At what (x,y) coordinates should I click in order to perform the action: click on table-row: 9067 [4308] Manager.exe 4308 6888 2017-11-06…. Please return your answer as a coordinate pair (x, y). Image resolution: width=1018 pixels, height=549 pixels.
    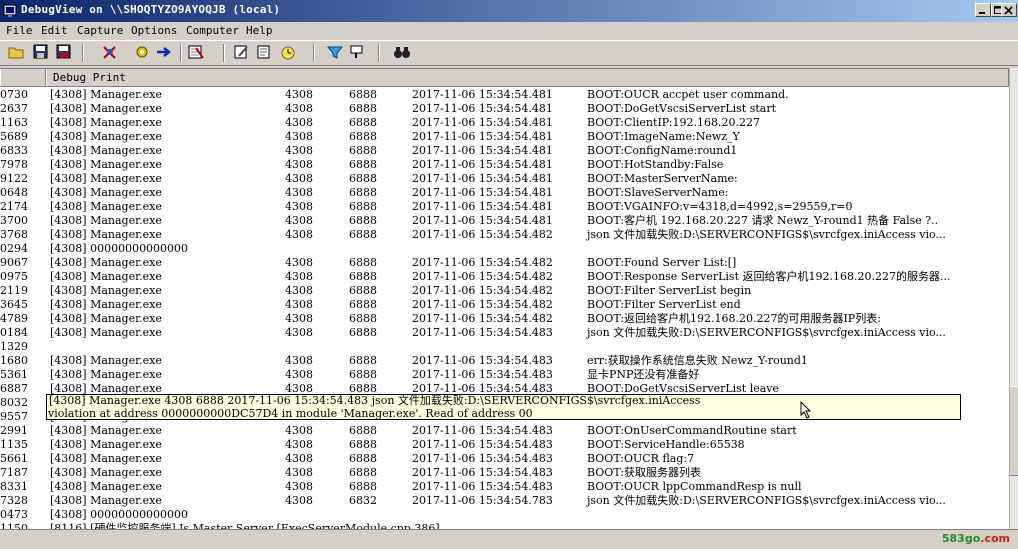
    Looking at the image, I should click on (504, 263).